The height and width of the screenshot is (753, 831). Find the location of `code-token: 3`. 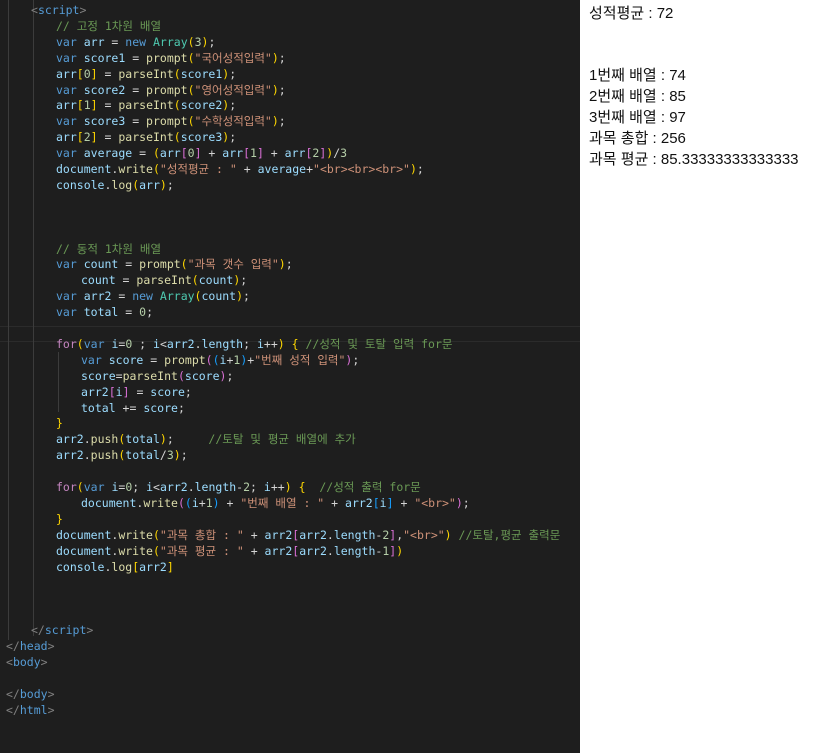

code-token: 3 is located at coordinates (198, 41).